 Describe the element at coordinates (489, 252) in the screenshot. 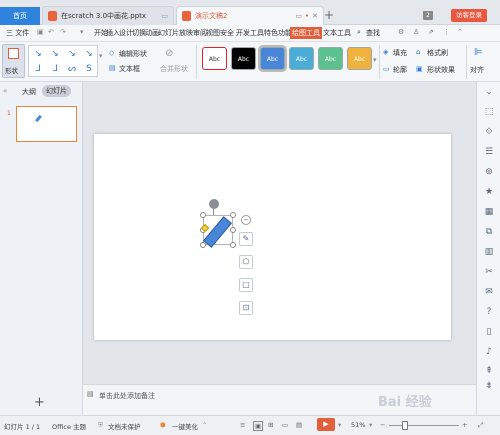

I see `chart-icon: ▥` at that location.